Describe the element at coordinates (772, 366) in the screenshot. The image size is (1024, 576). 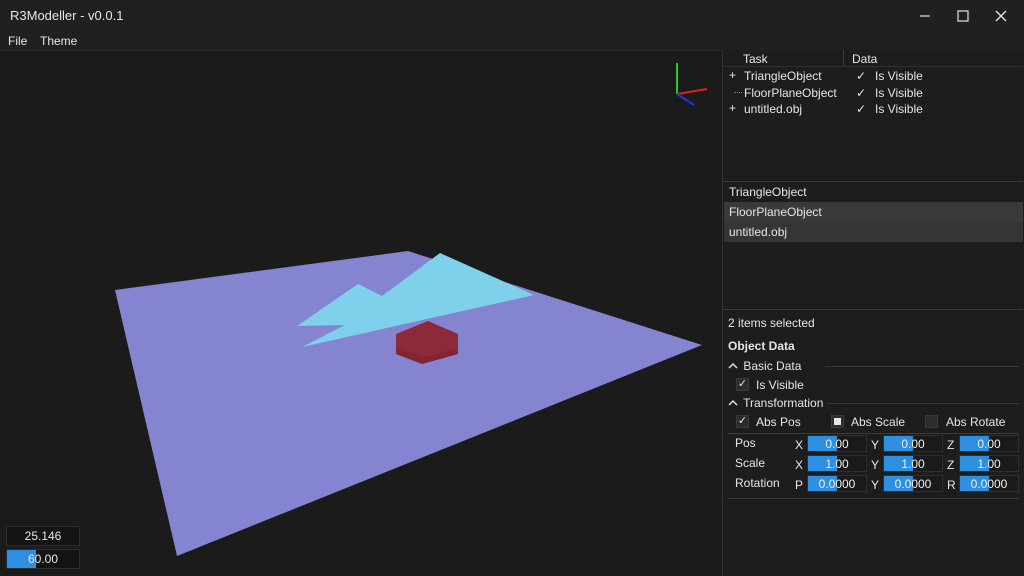
I see `group-label: Basic Data` at that location.